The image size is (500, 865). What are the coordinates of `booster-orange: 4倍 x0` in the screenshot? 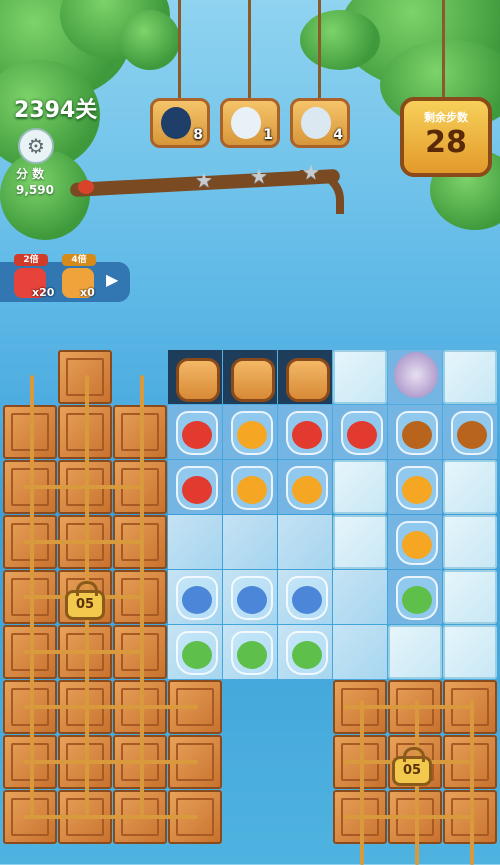 It's located at (80, 277).